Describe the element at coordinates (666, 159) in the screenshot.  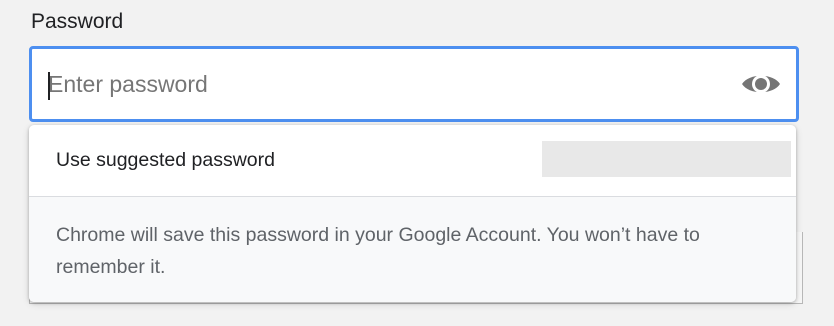
I see `suggested-password-value` at that location.